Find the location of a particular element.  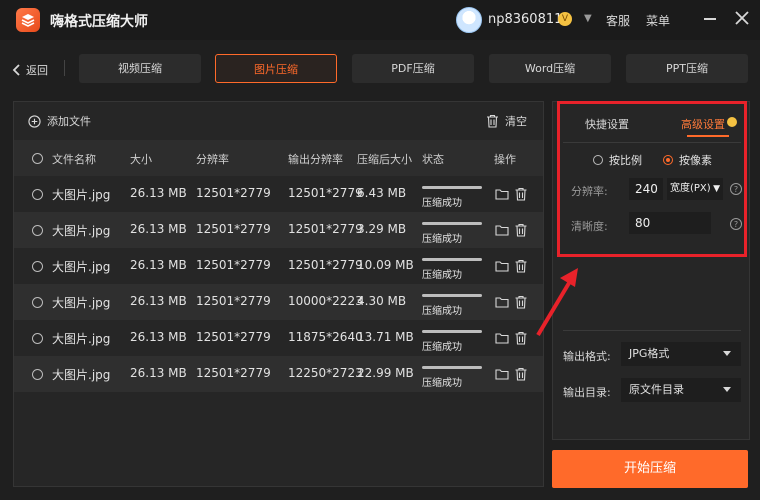

table-header: 文件名称 大小 分辨率 输出分辨率 压缩后大小 状态 操作 is located at coordinates (278, 158).